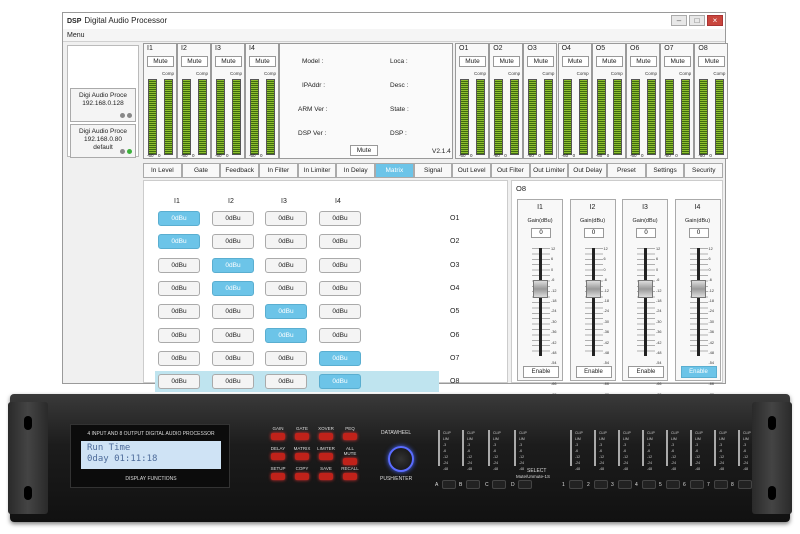 The height and width of the screenshot is (534, 800). What do you see at coordinates (356, 170) in the screenshot?
I see `tab-in-delay: In Delay` at bounding box center [356, 170].